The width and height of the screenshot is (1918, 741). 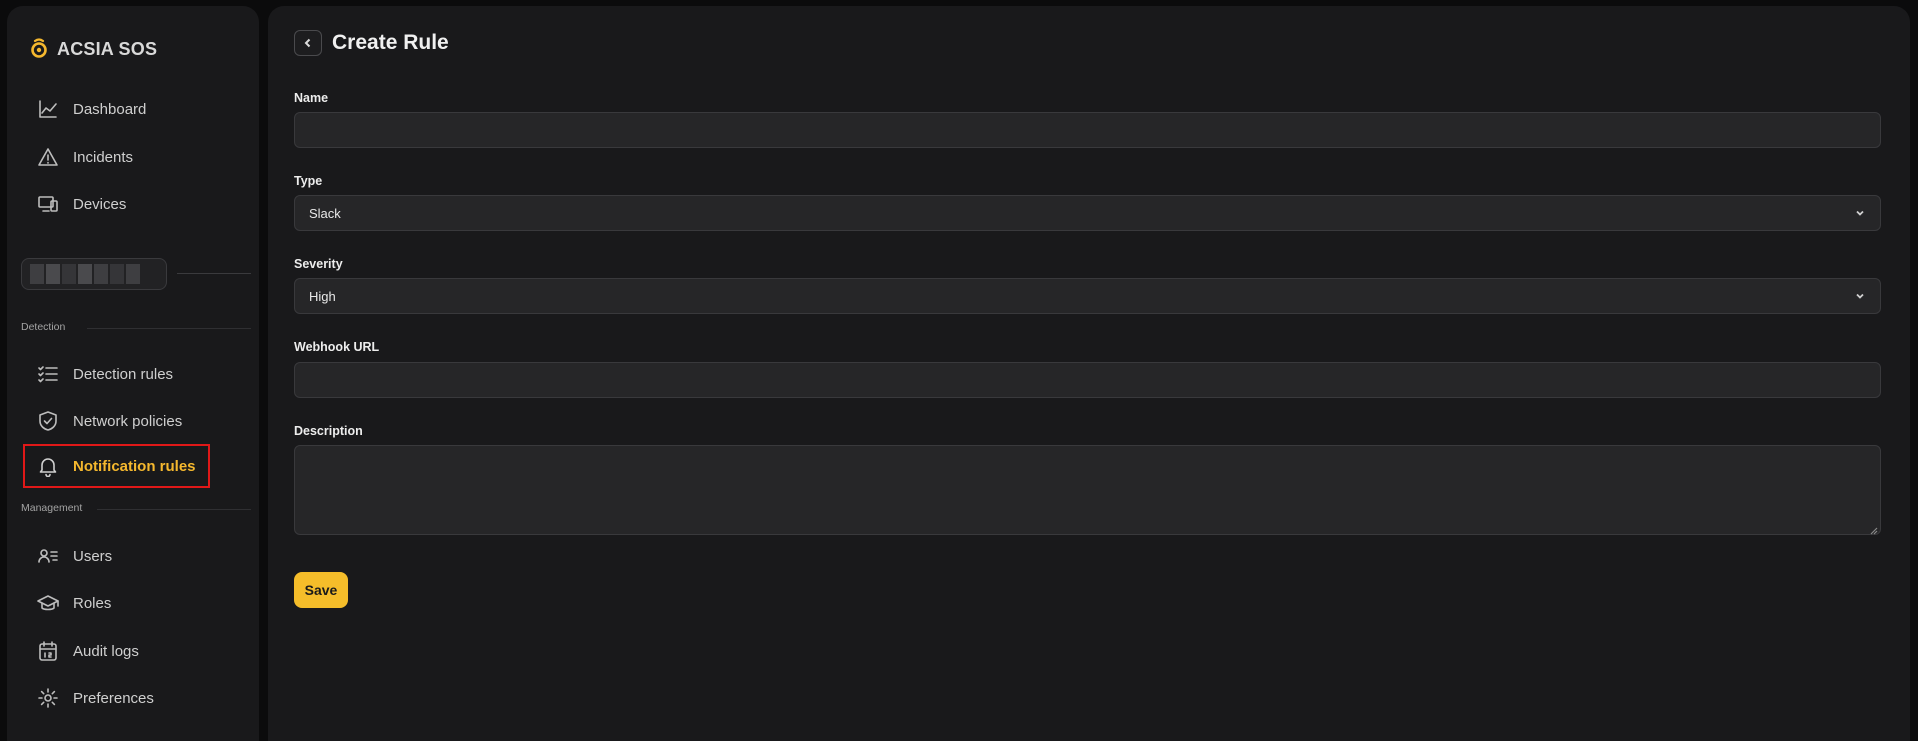 I want to click on resize-handle-icon, so click(x=1873, y=528).